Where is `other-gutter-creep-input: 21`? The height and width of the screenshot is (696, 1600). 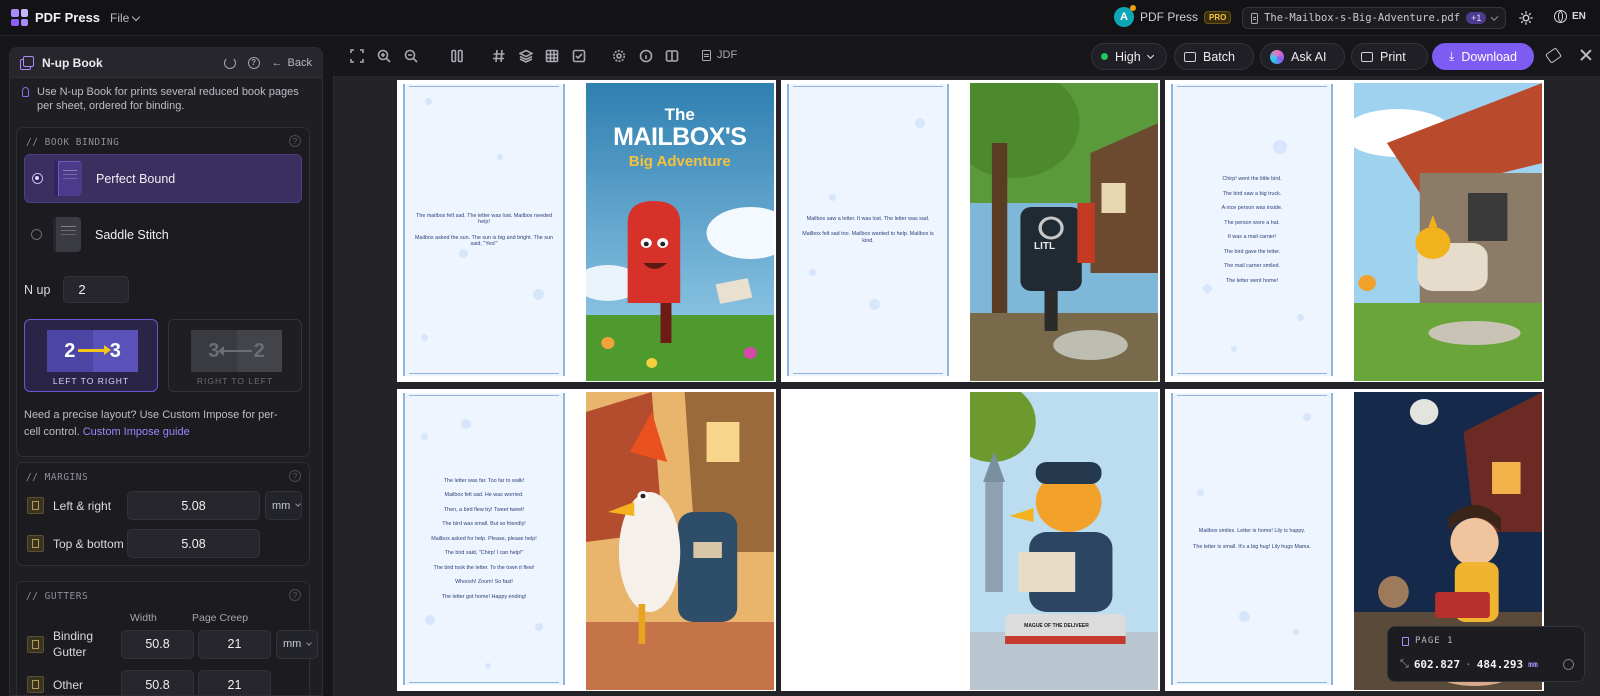 other-gutter-creep-input: 21 is located at coordinates (234, 682).